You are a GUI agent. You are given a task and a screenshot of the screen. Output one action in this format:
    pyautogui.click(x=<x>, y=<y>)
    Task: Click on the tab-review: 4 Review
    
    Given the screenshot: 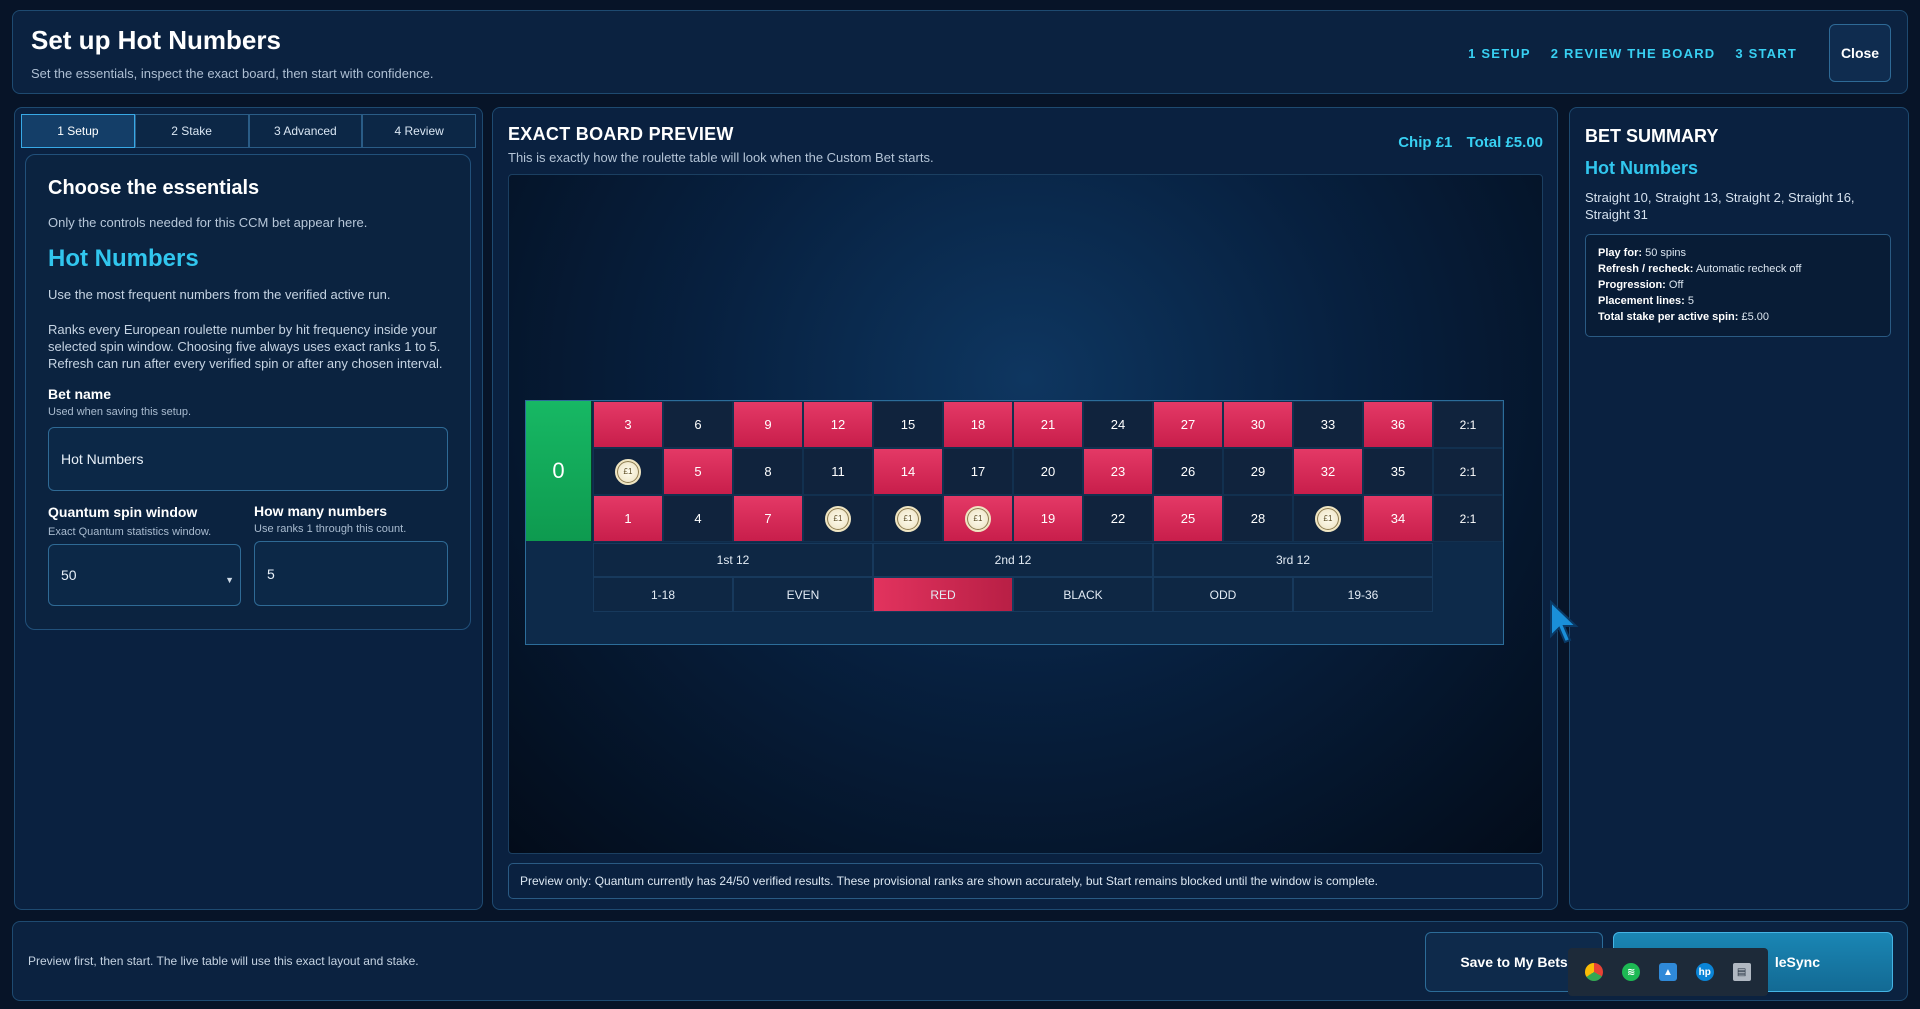 What is the action you would take?
    pyautogui.click(x=419, y=131)
    